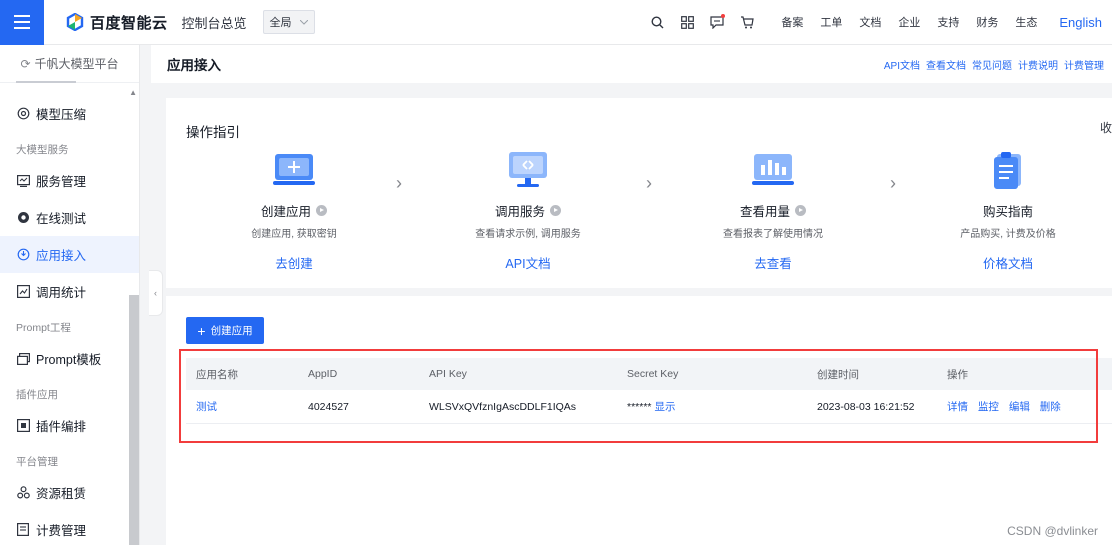 This screenshot has width=1112, height=545. Describe the element at coordinates (37, 394) in the screenshot. I see `group-plugin: 插件应用` at that location.